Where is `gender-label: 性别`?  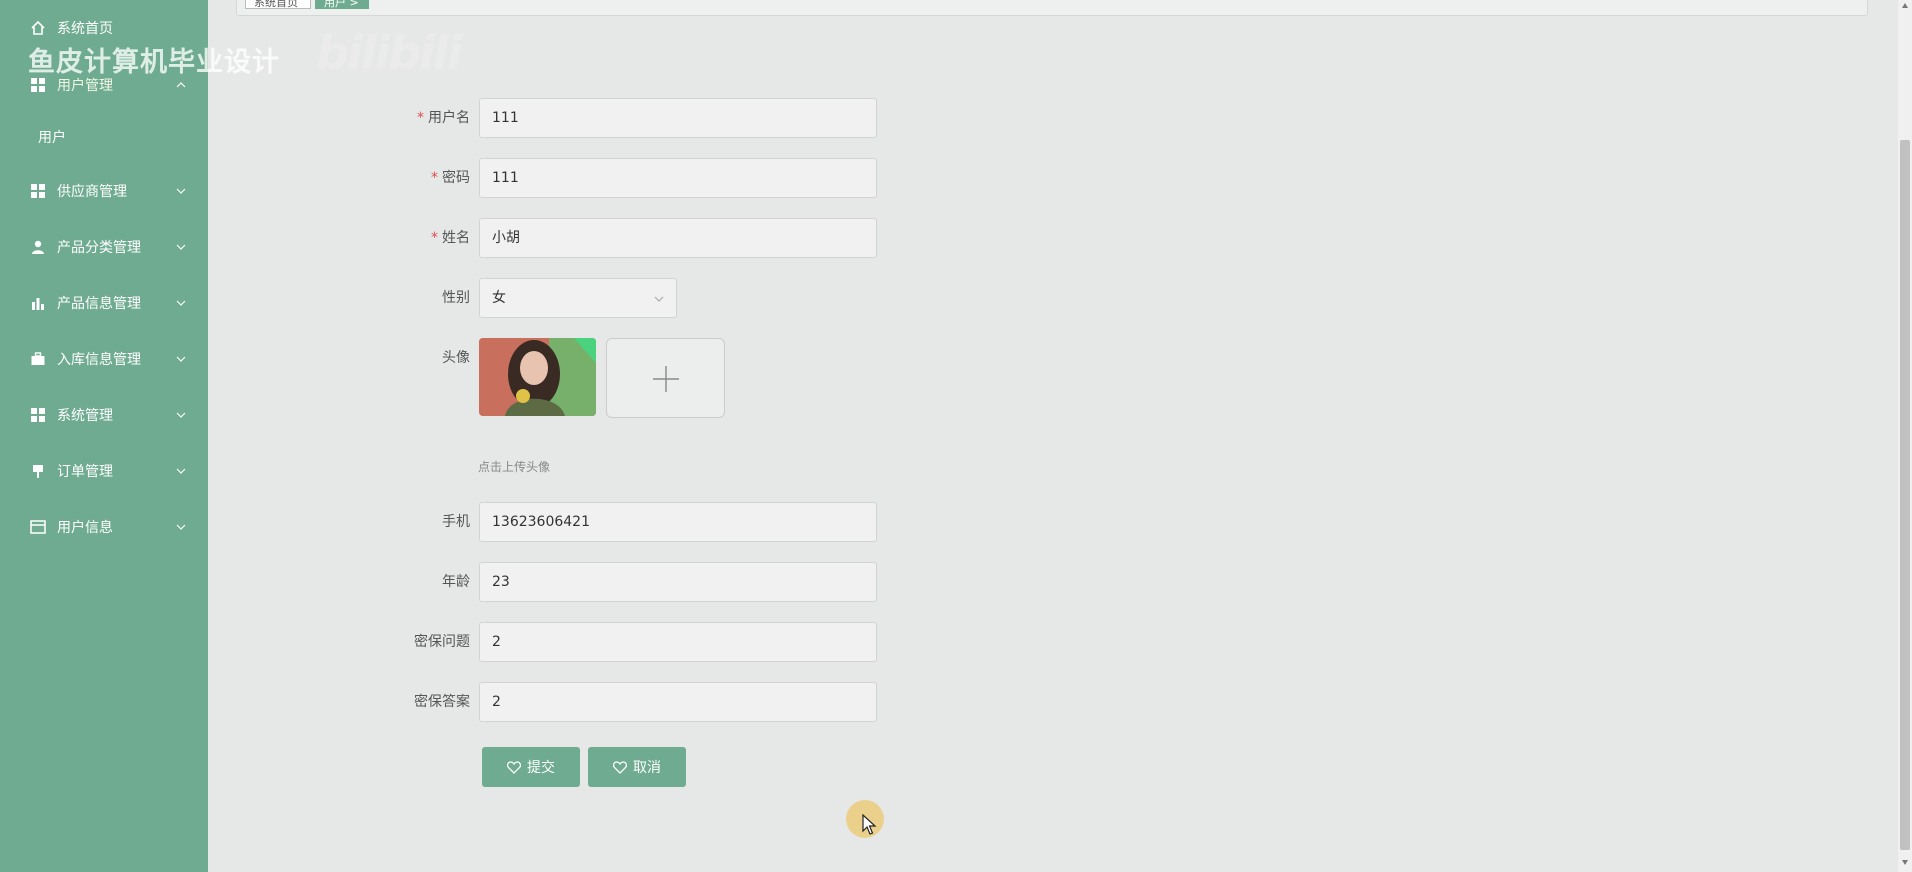 gender-label: 性别 is located at coordinates (456, 298).